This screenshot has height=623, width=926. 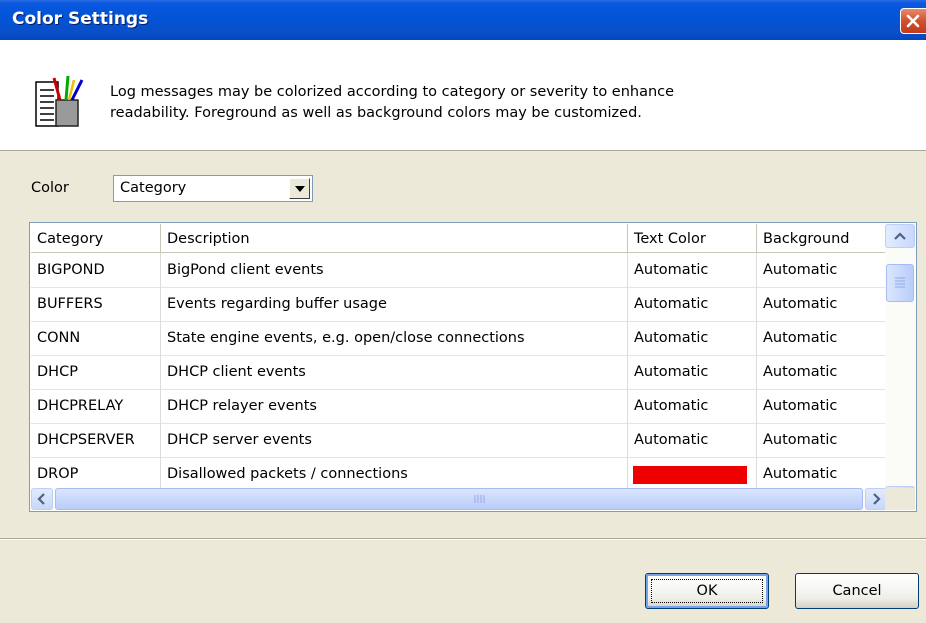 I want to click on cell-description: DHCP server events, so click(x=394, y=440).